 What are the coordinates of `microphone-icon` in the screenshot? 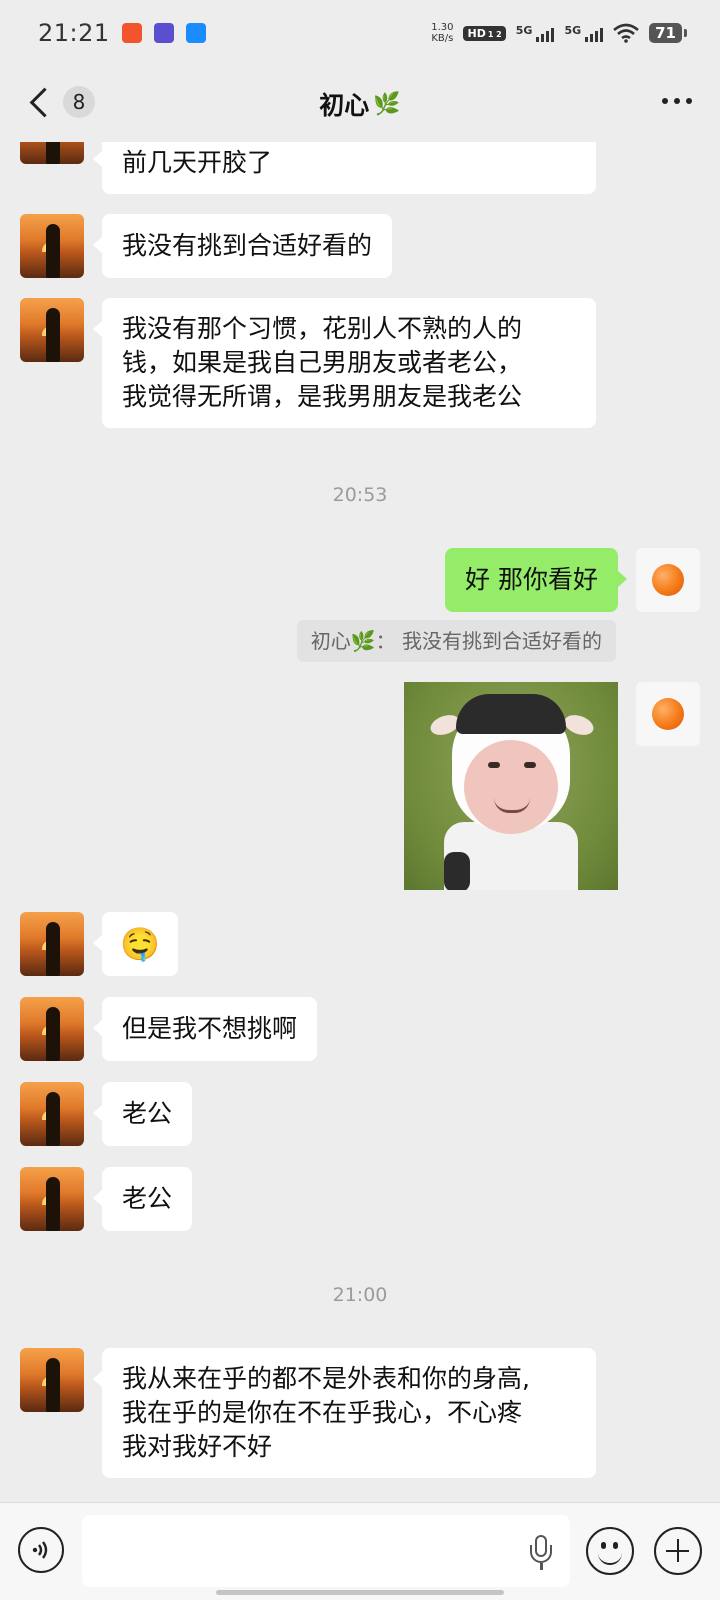 It's located at (541, 1553).